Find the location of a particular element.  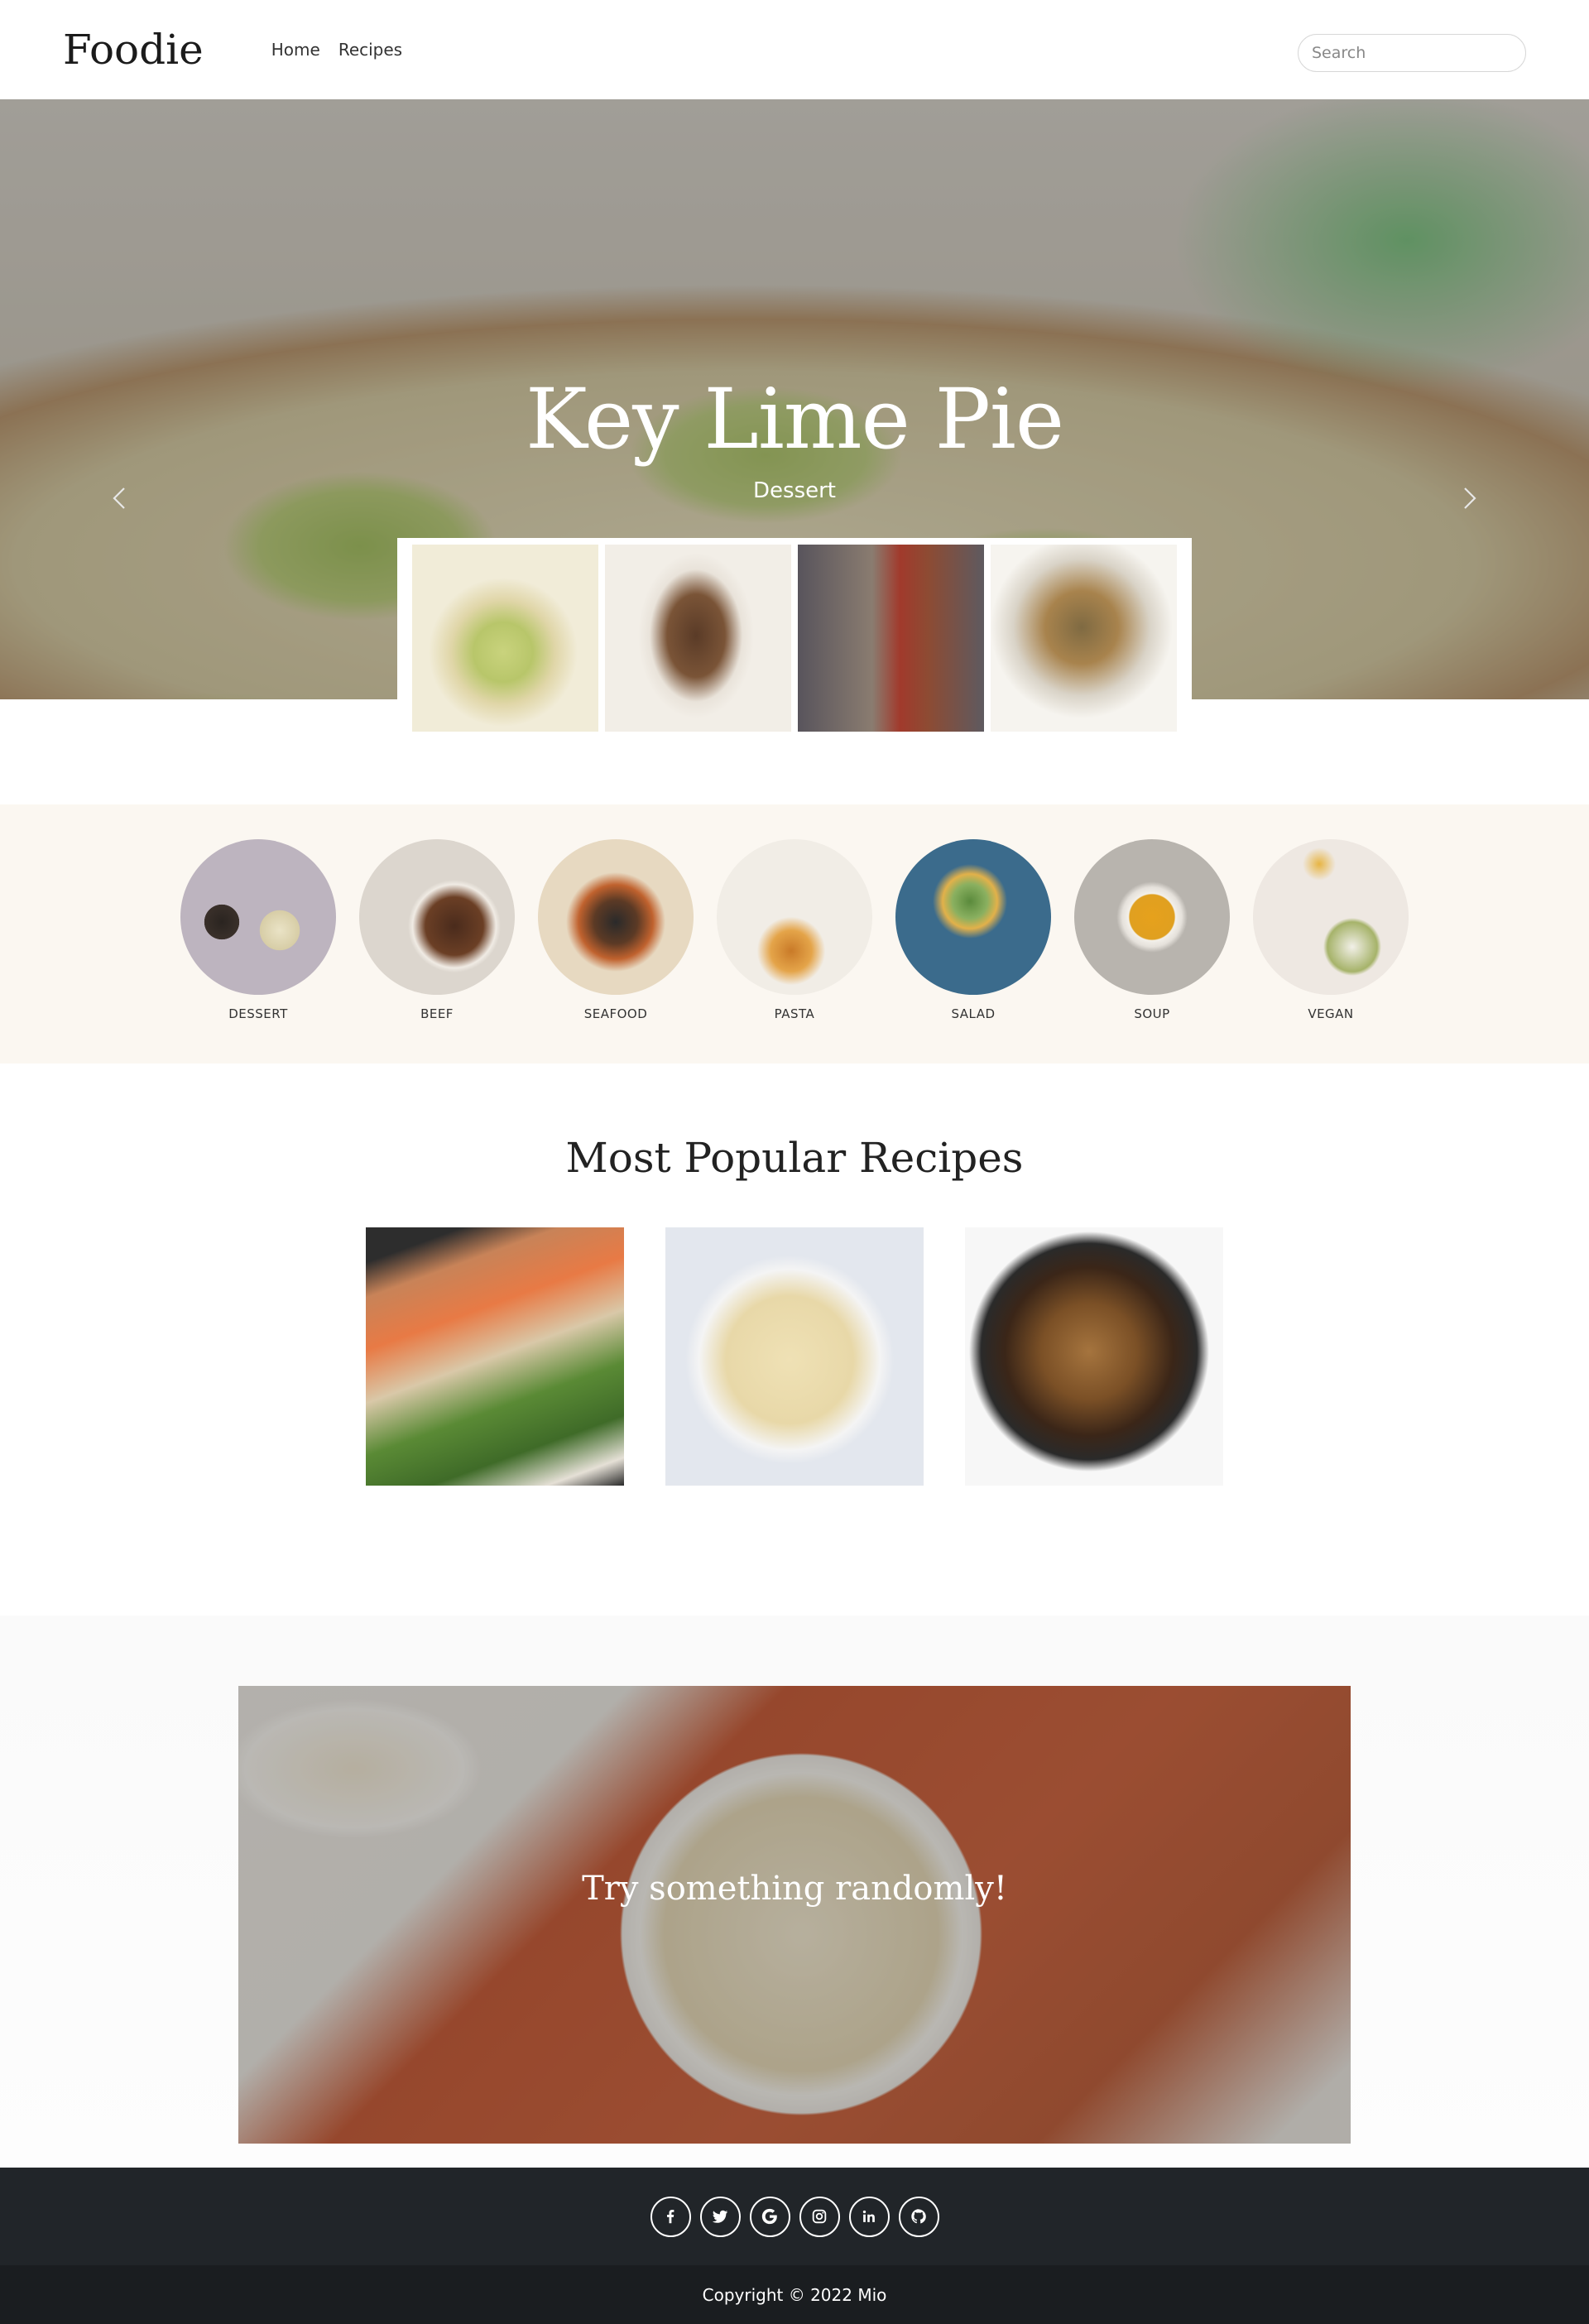

thumbnail-key-lime-pie is located at coordinates (505, 639).